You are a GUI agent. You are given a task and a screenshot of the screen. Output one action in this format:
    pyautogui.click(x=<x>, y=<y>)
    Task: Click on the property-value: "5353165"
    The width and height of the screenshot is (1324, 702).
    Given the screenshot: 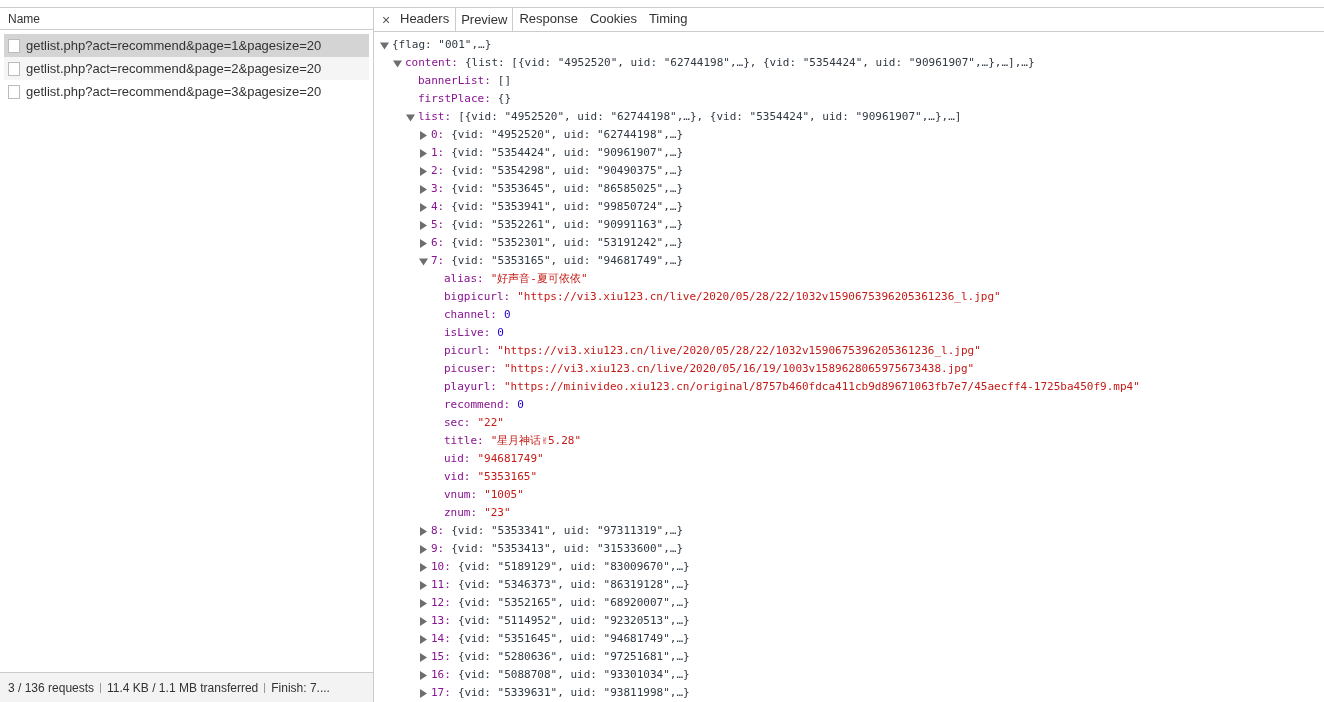 What is the action you would take?
    pyautogui.click(x=507, y=476)
    